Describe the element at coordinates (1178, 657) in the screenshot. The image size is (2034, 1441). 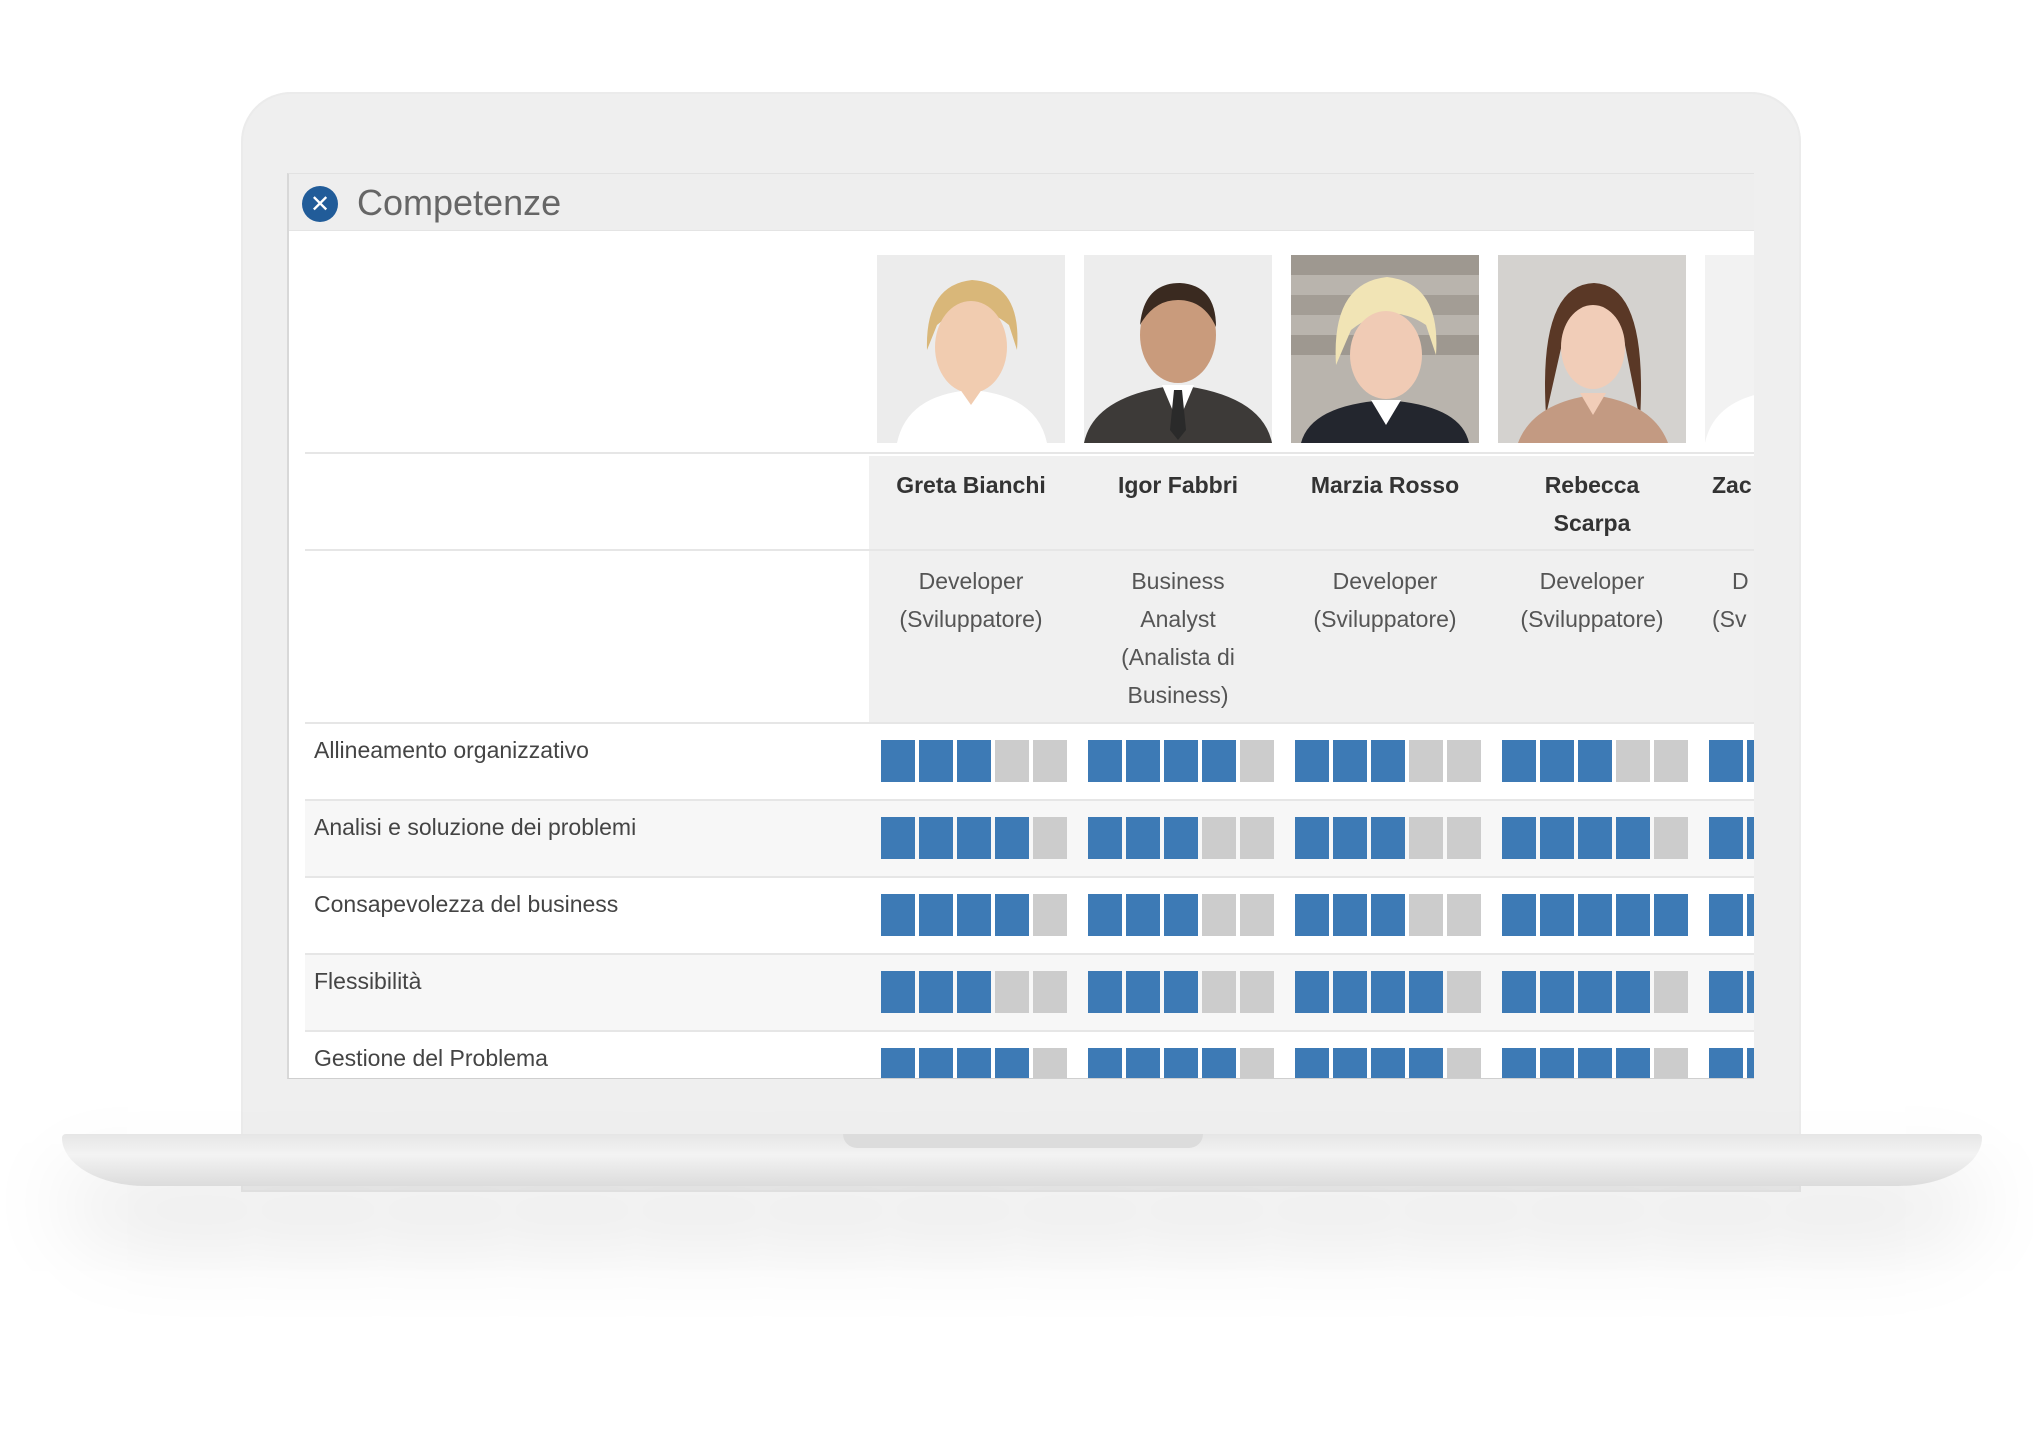
I see `role-line: (Analista di` at that location.